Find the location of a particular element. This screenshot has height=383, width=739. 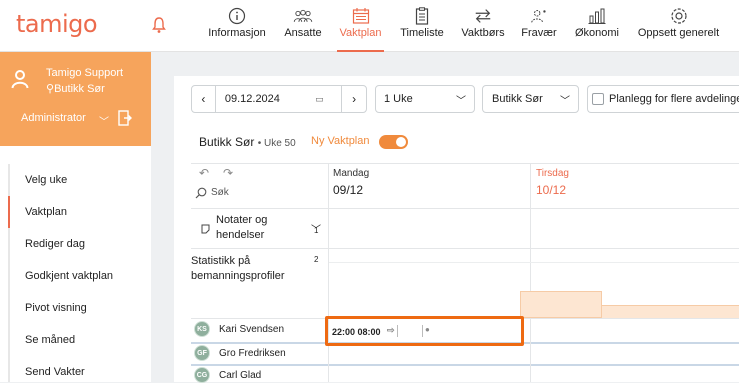

department-select: Butikk Sør ﹀ is located at coordinates (530, 99).